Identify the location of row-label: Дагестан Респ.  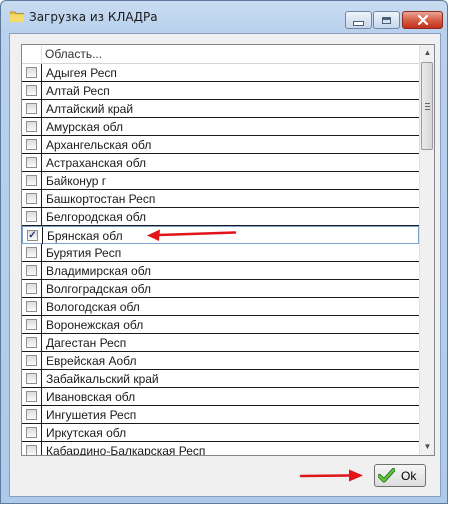
(86, 343).